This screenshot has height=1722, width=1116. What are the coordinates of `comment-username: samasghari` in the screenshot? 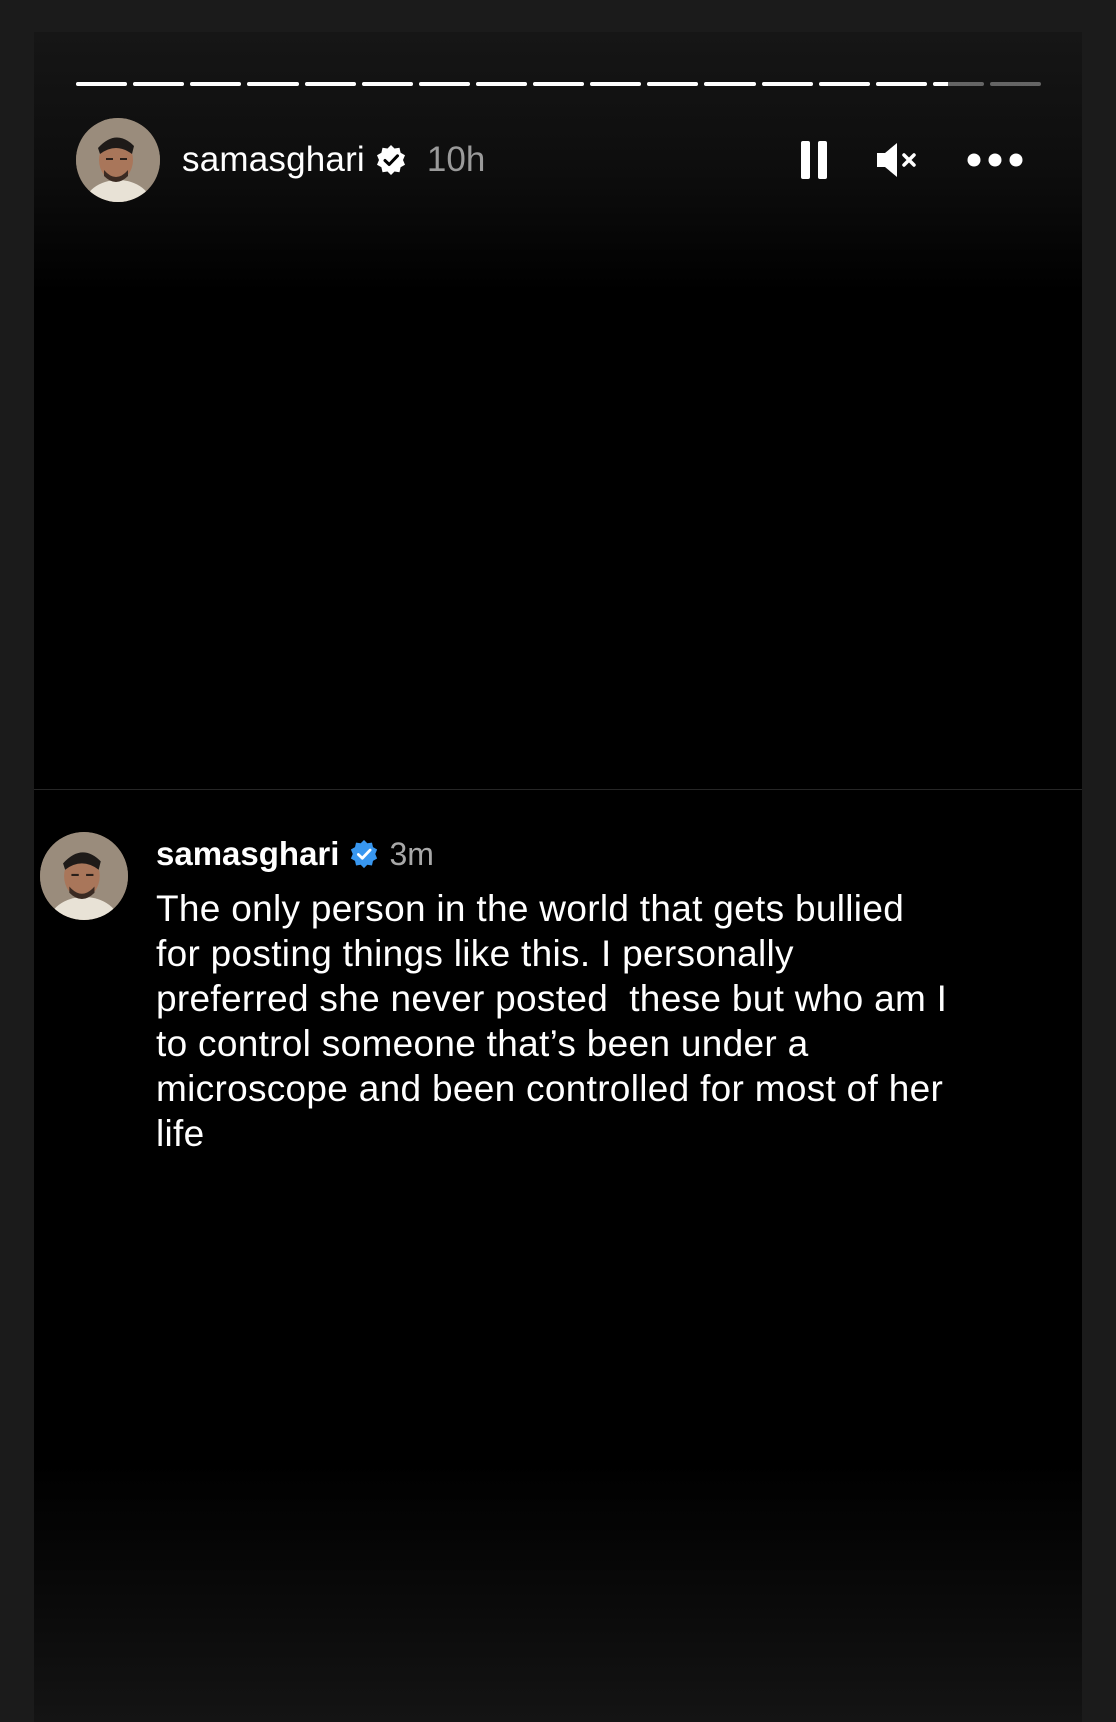 It's located at (248, 853).